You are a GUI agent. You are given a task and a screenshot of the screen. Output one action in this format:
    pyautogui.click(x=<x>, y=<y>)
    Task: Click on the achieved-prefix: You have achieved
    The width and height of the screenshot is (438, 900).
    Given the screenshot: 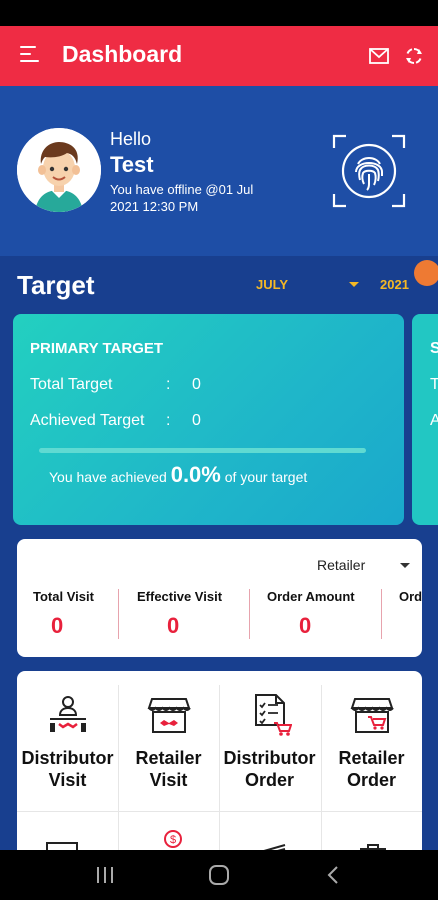 What is the action you would take?
    pyautogui.click(x=108, y=477)
    